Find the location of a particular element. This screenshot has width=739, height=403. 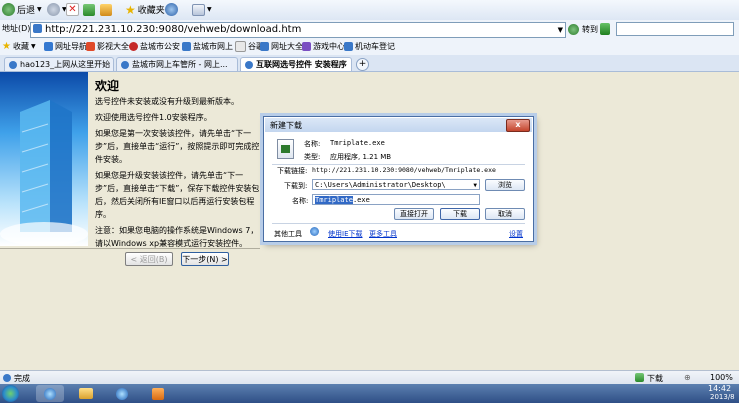

installer-banner-image is located at coordinates (44, 159).